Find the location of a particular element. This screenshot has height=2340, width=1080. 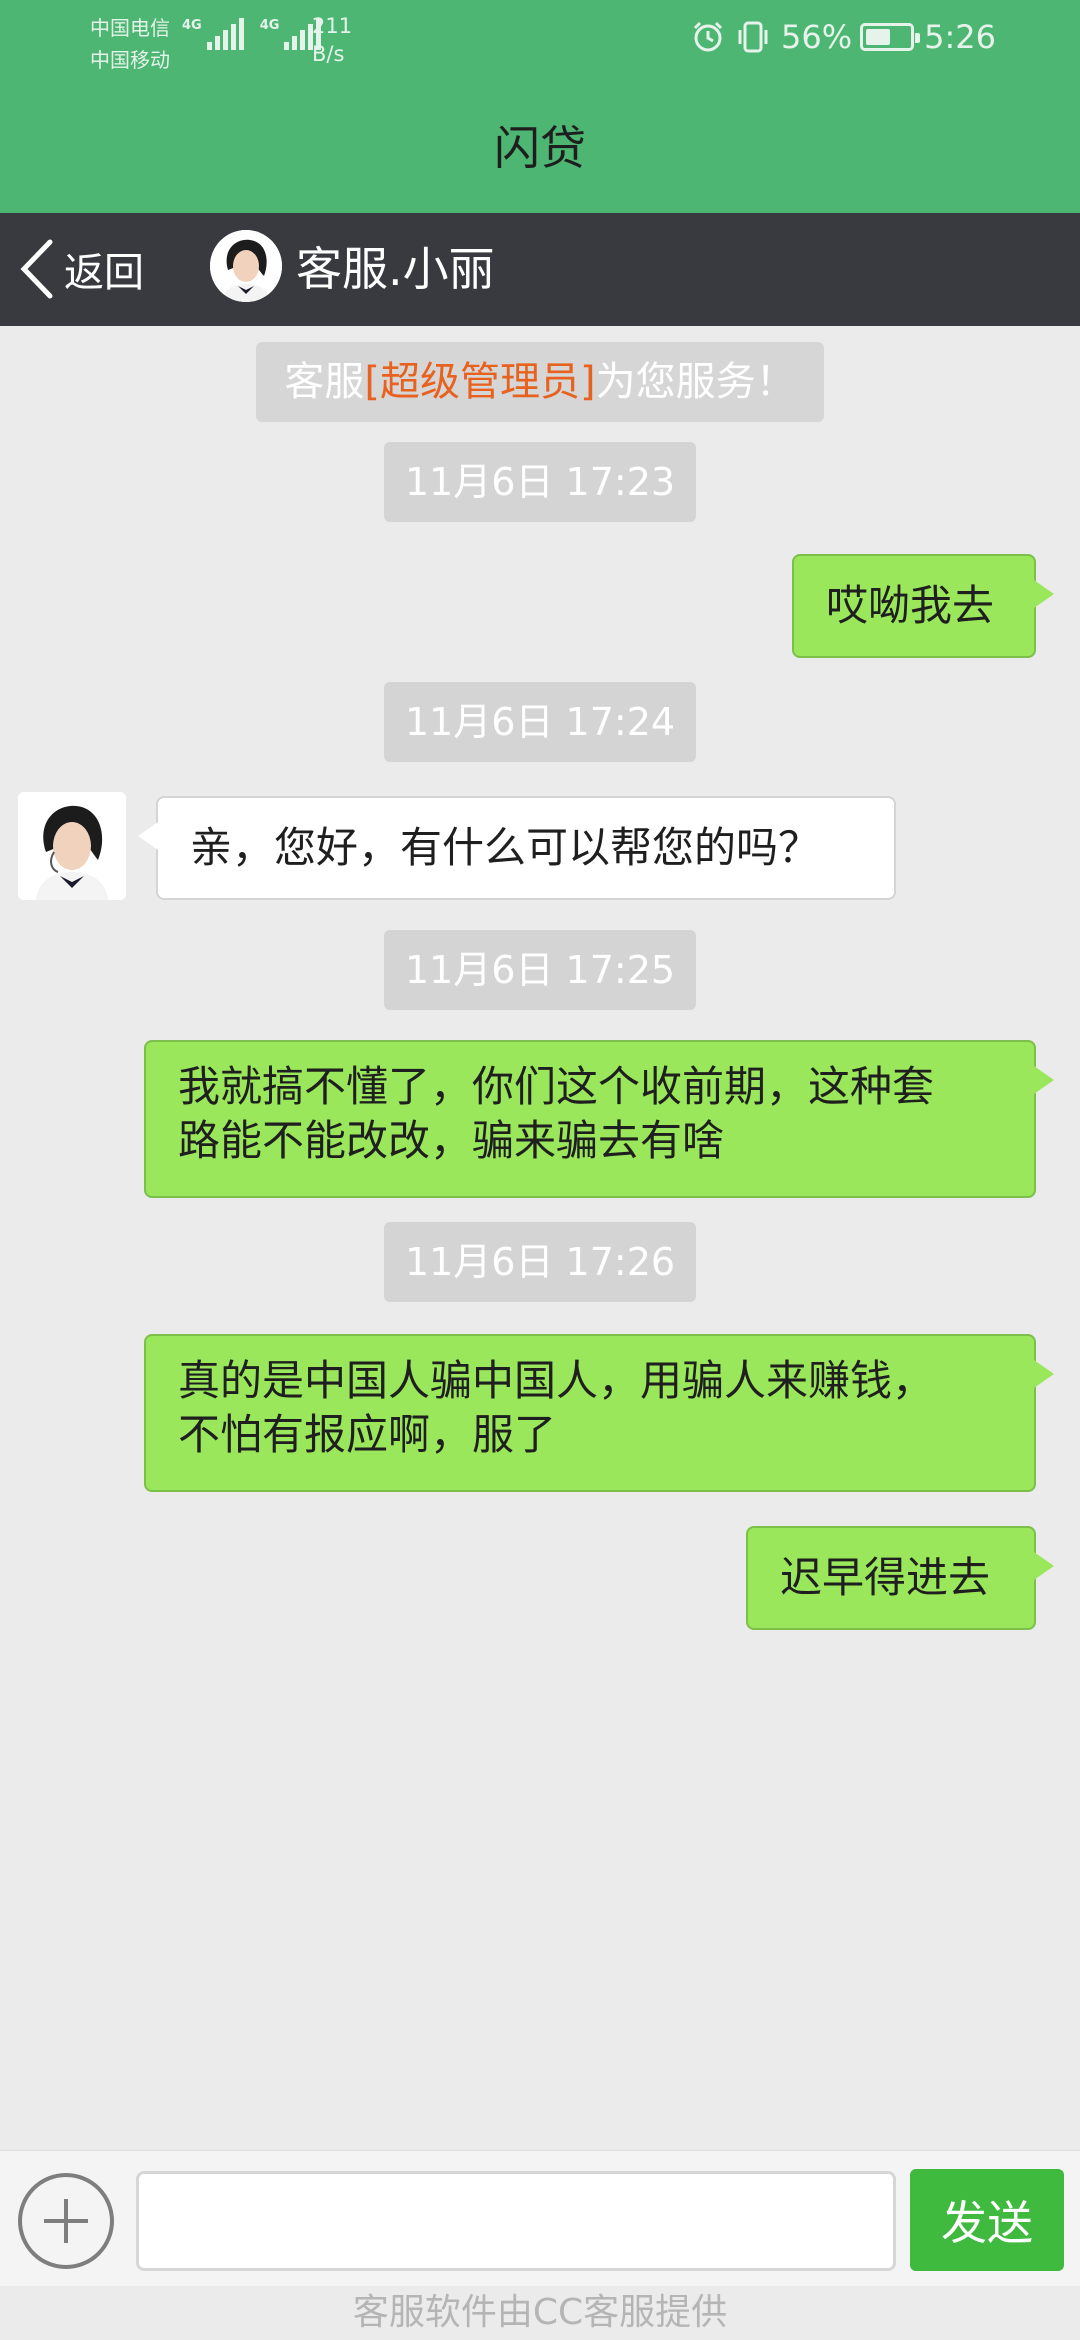

input-bar: 发送 is located at coordinates (540, 2218).